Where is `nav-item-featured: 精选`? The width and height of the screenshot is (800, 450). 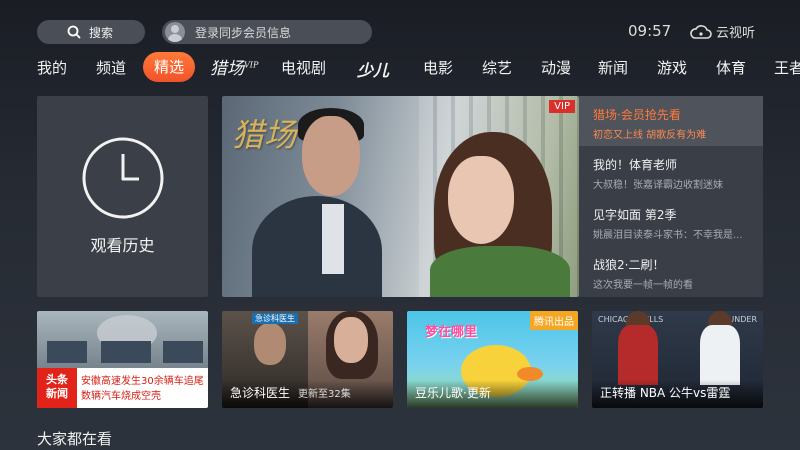 nav-item-featured: 精选 is located at coordinates (169, 67).